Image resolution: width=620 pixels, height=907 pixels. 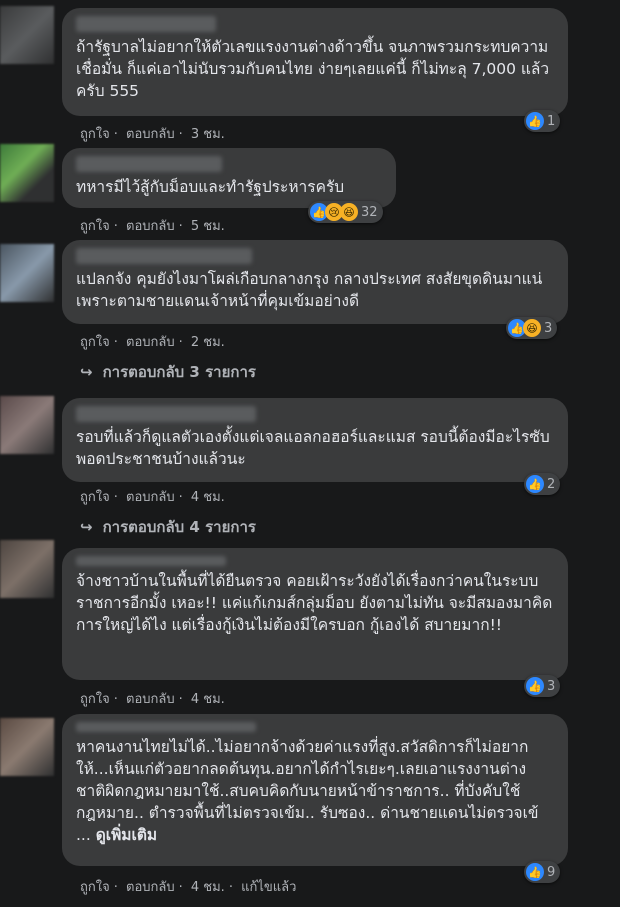 I want to click on reaction-summary: 👍 😢 😆 32, so click(x=345, y=212).